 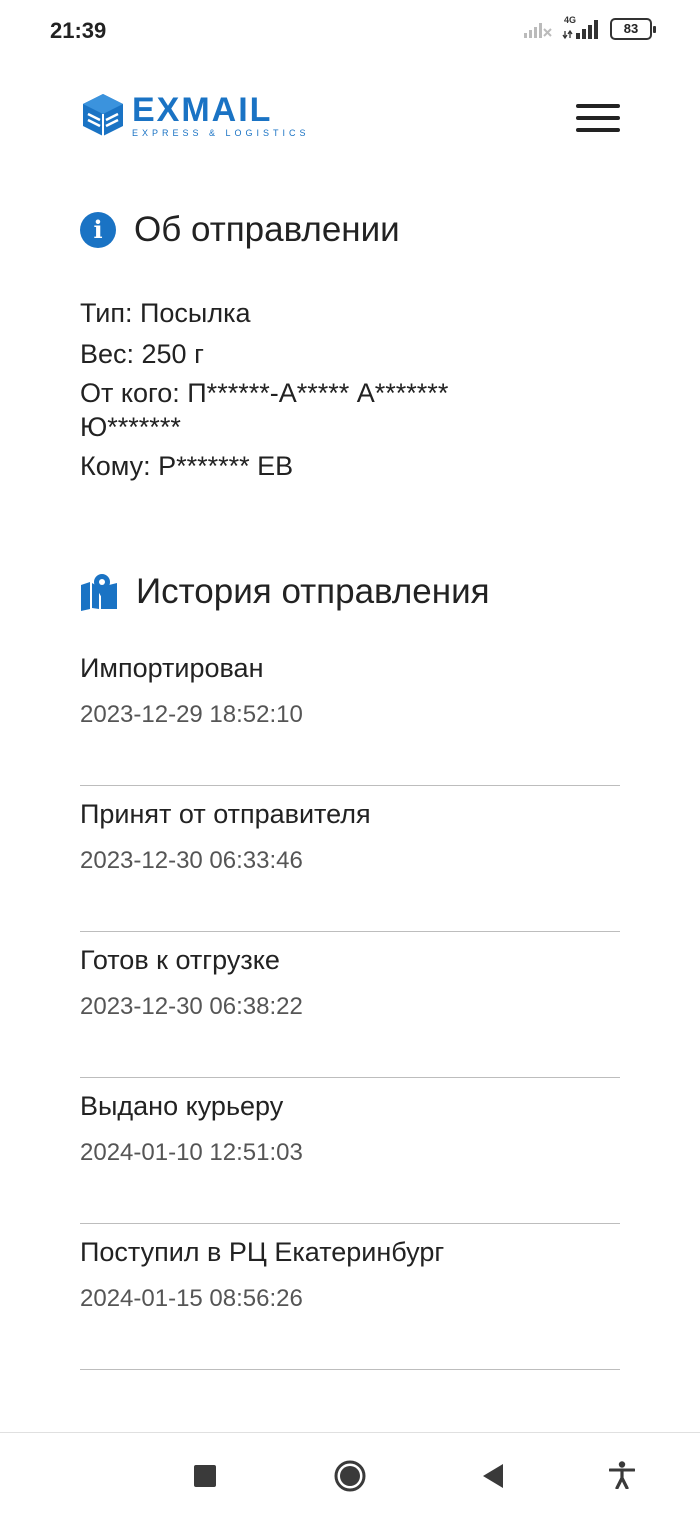 What do you see at coordinates (180, 960) in the screenshot?
I see `history-status: Готов к отгрузке` at bounding box center [180, 960].